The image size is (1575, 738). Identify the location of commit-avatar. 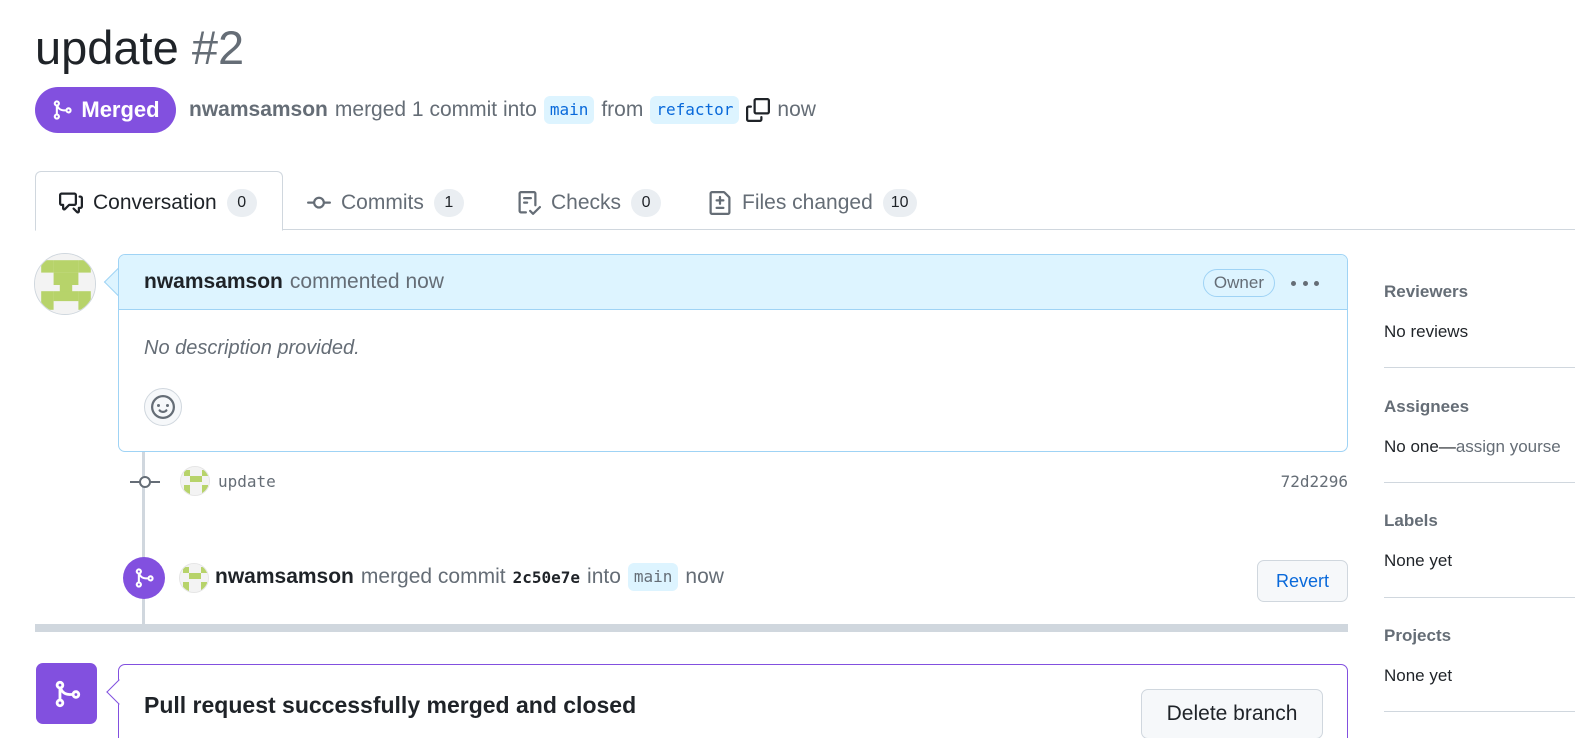
(195, 481).